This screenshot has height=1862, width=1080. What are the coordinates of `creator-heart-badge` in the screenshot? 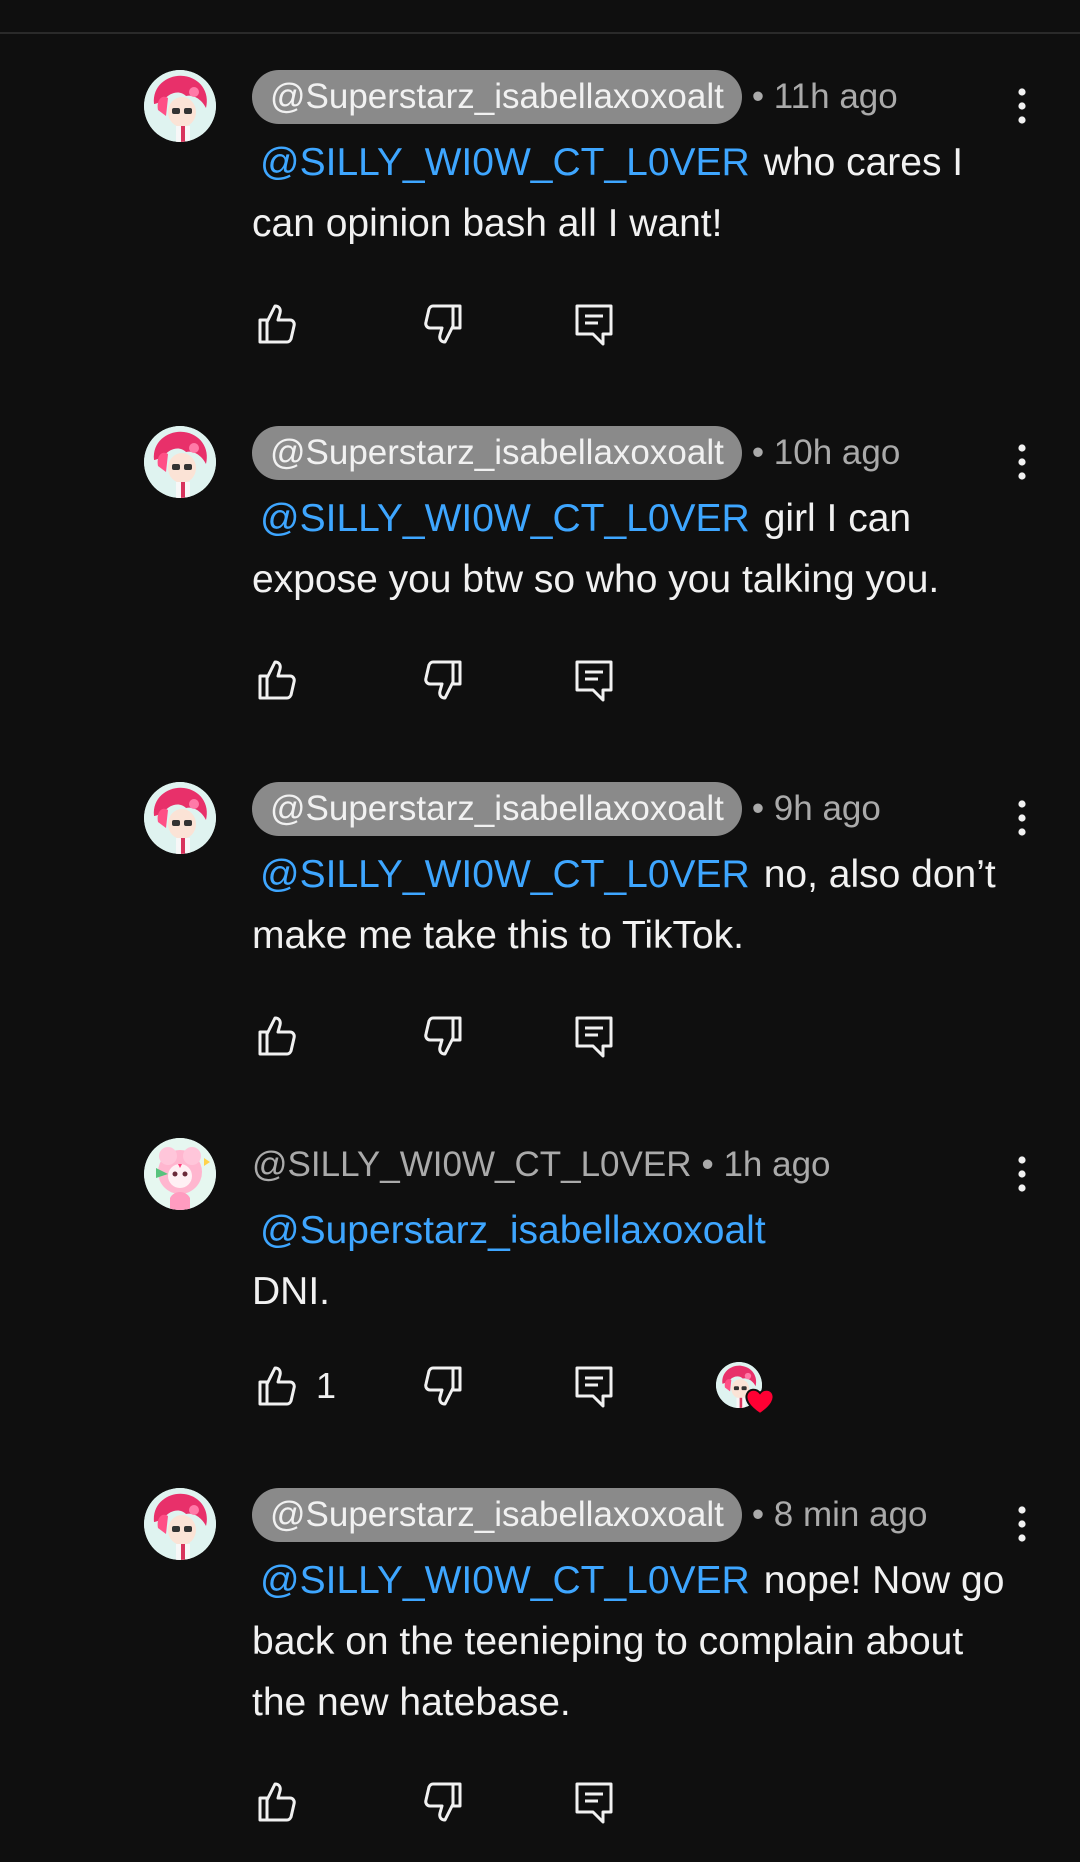 It's located at (747, 1393).